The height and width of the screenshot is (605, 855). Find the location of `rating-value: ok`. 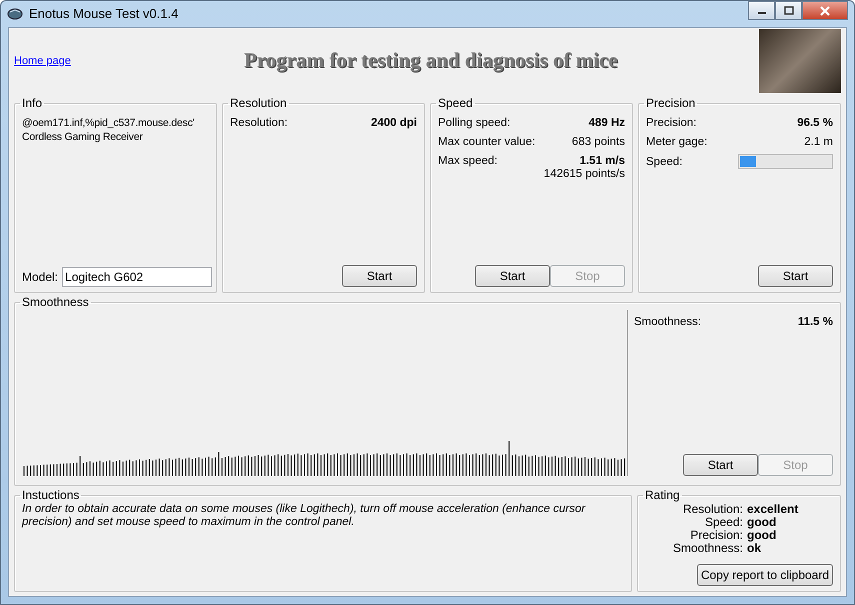

rating-value: ok is located at coordinates (754, 548).